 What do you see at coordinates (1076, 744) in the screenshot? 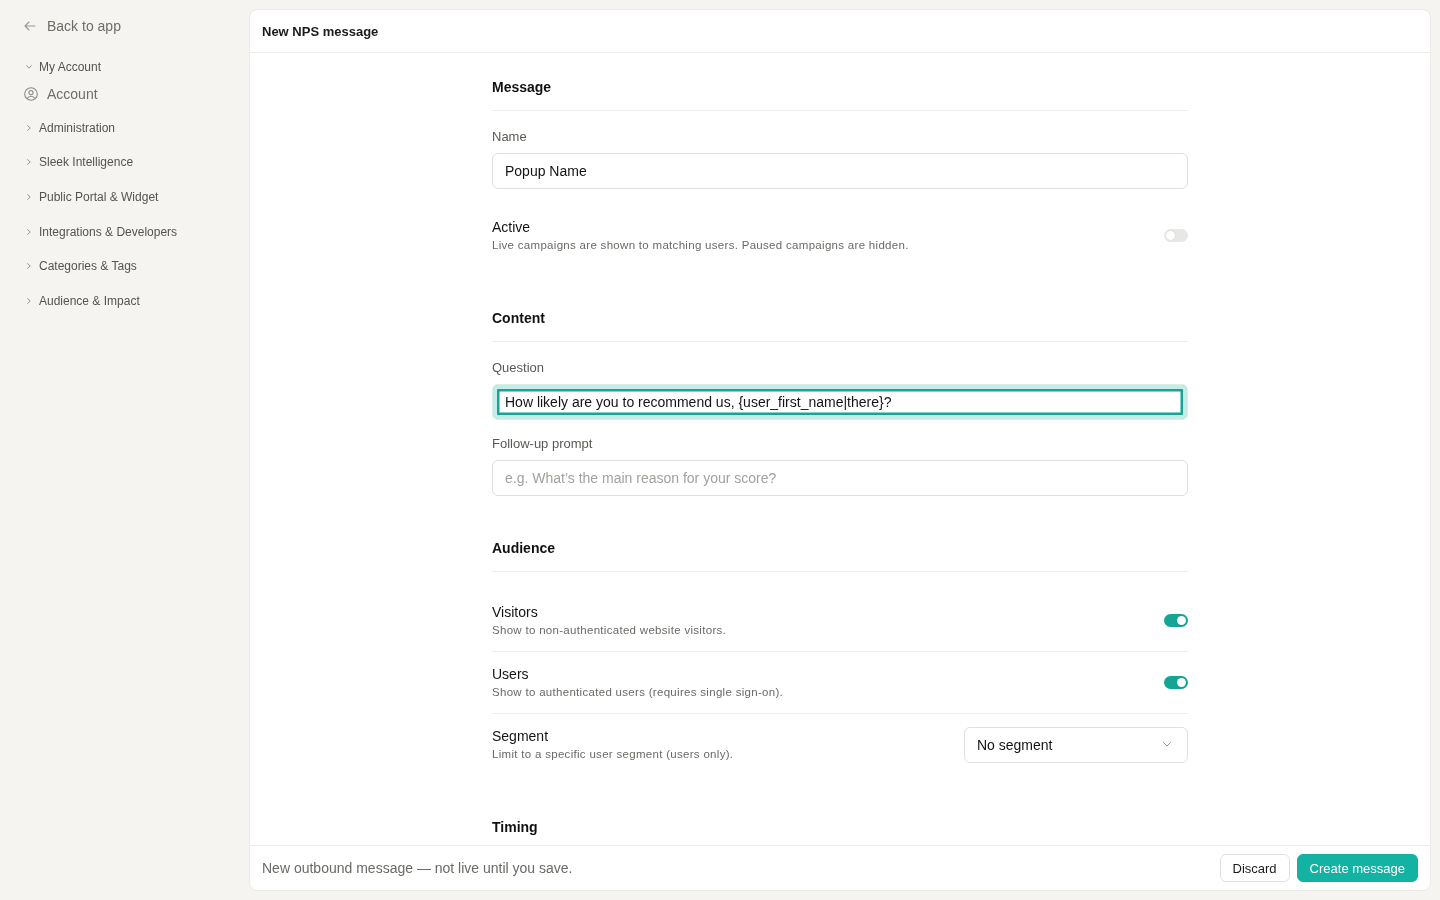
I see `segment-select: No segment` at bounding box center [1076, 744].